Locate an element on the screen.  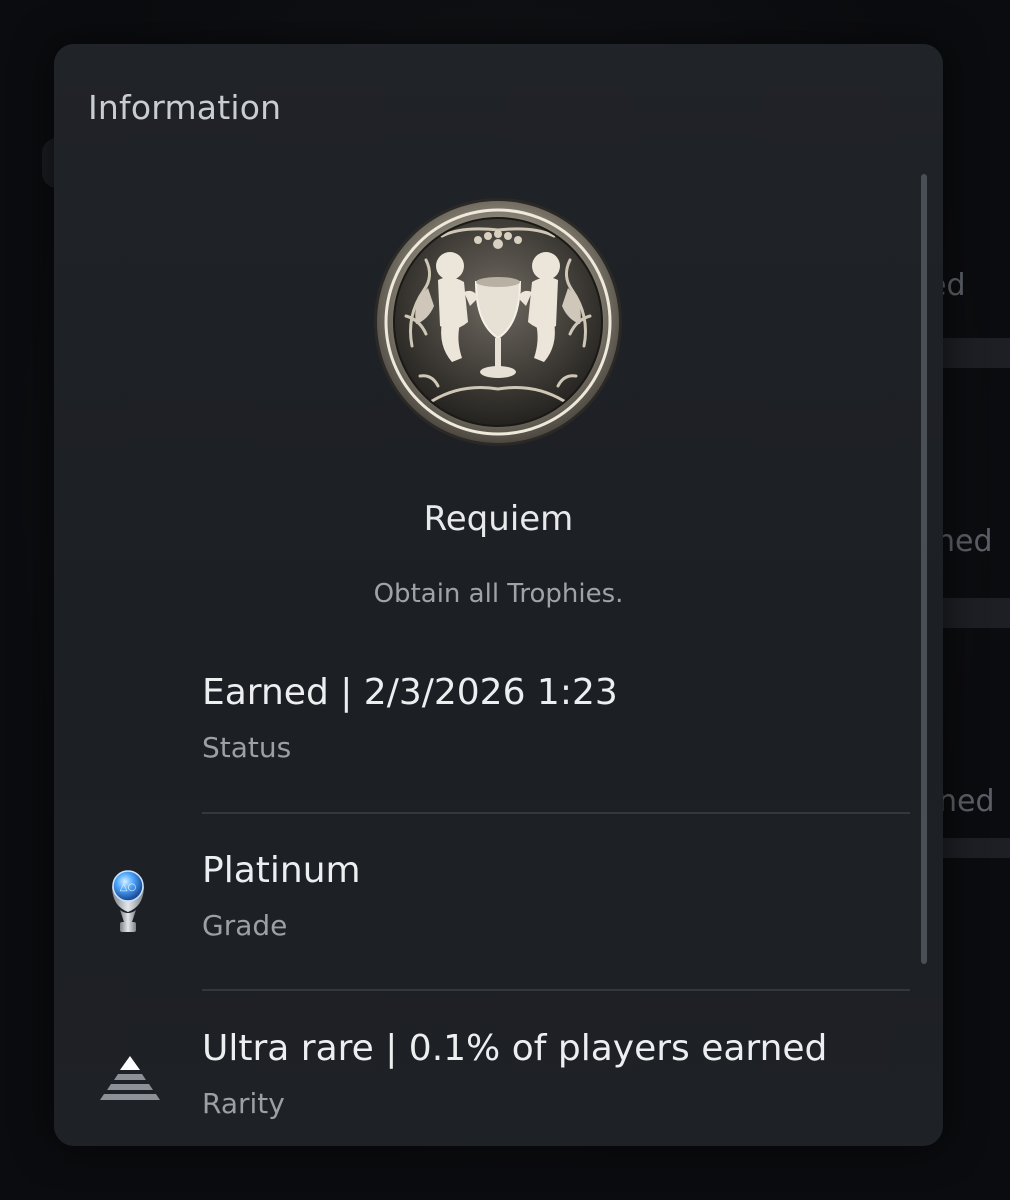
grade-label: Grade is located at coordinates (245, 925).